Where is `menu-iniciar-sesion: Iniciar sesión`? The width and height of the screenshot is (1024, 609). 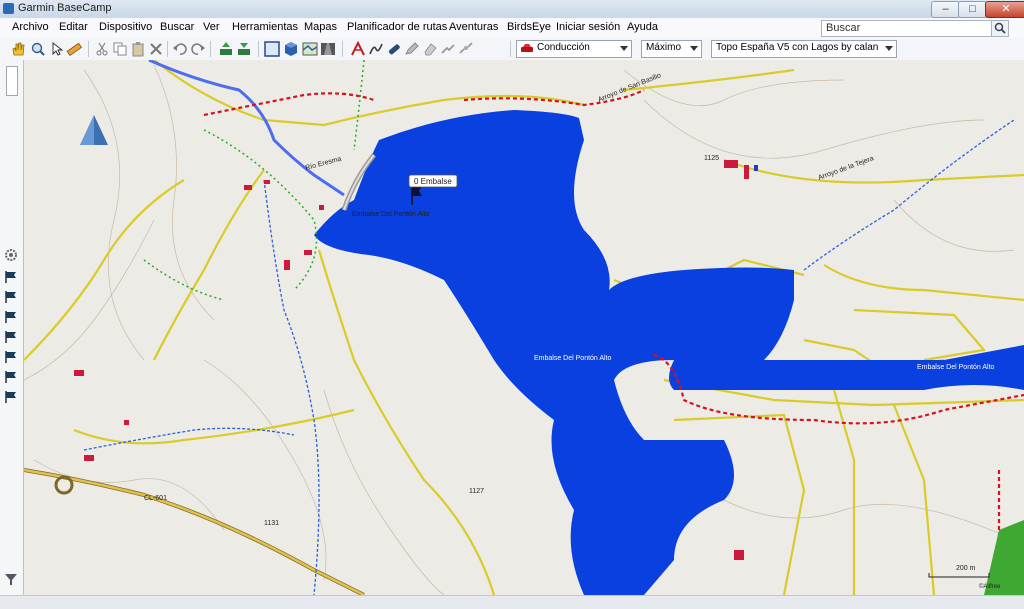
menu-iniciar-sesion: Iniciar sesión is located at coordinates (588, 27).